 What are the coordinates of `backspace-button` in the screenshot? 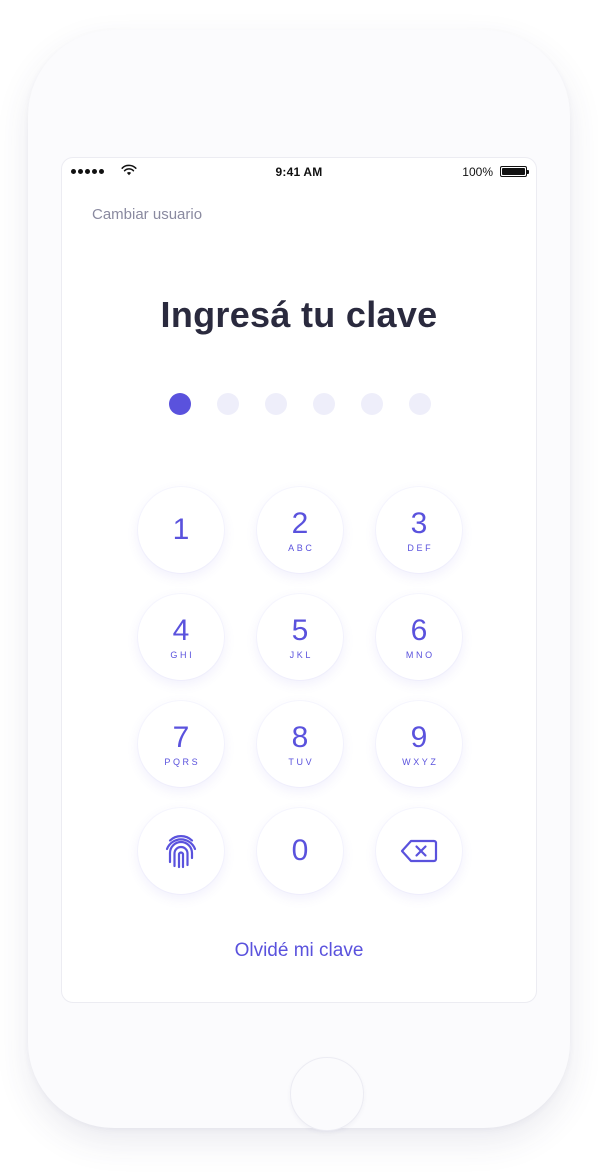 It's located at (419, 851).